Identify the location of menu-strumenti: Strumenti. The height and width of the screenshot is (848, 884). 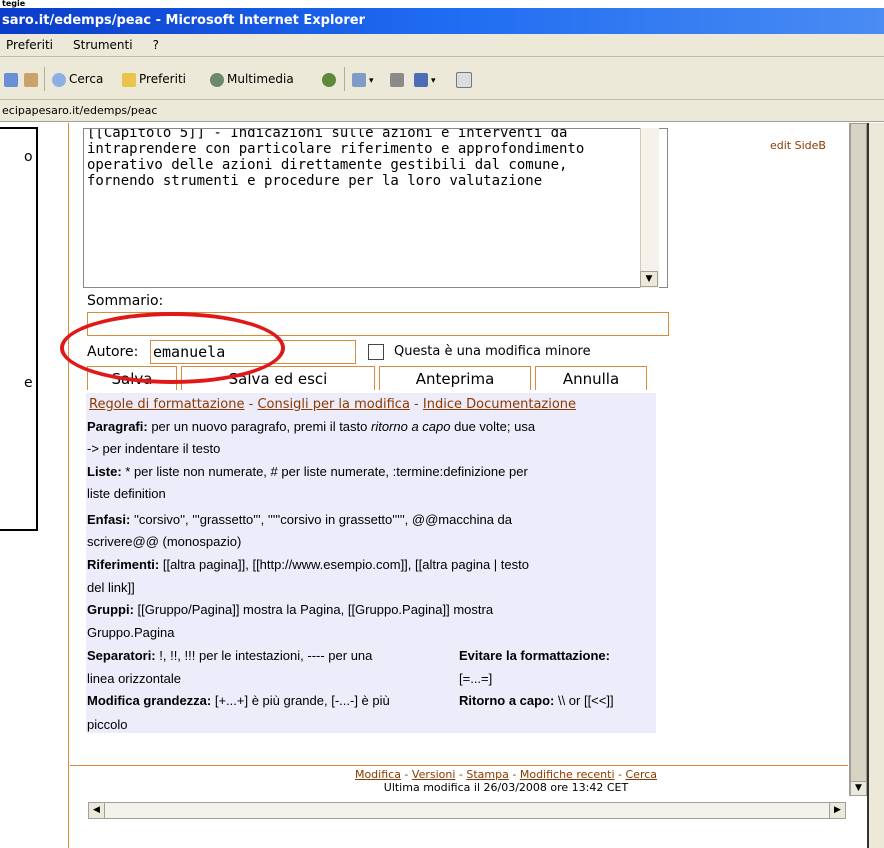
(103, 45).